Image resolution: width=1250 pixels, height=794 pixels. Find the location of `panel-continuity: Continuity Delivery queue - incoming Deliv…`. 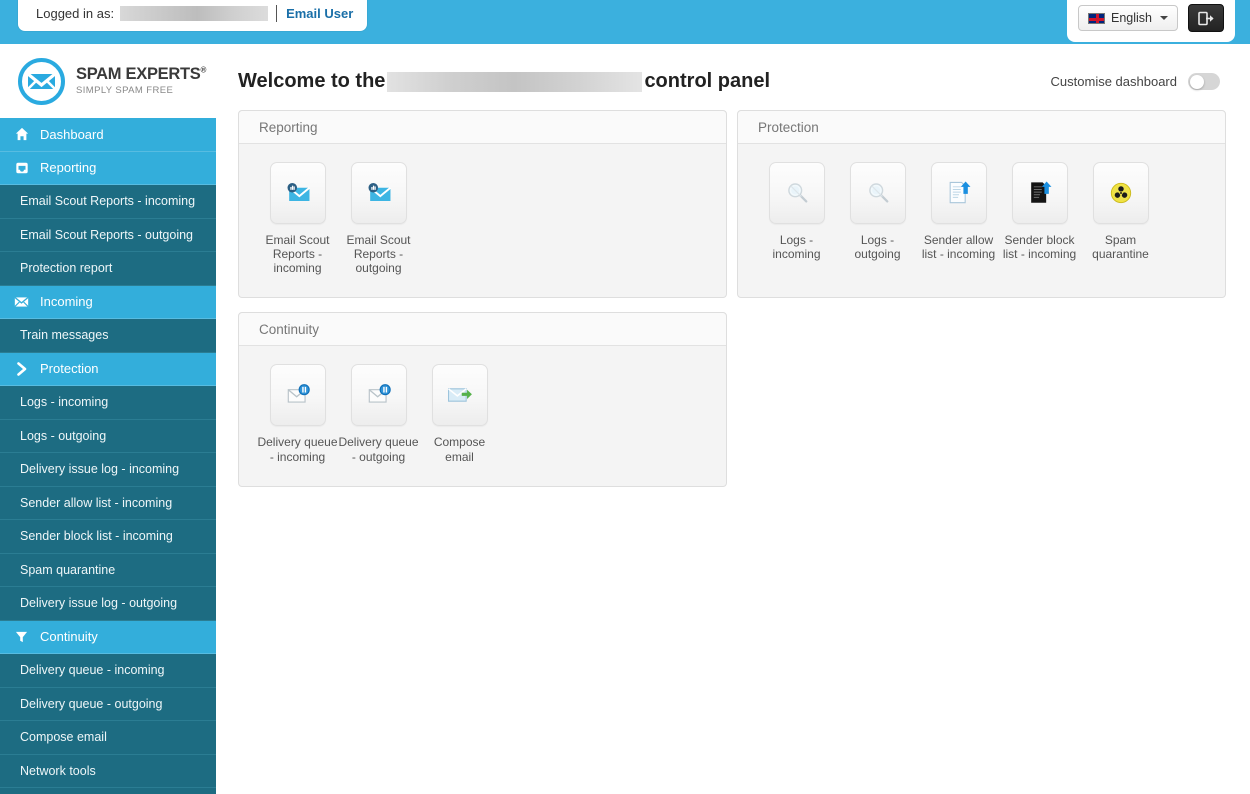

panel-continuity: Continuity Delivery queue - incoming Deliv… is located at coordinates (482, 399).